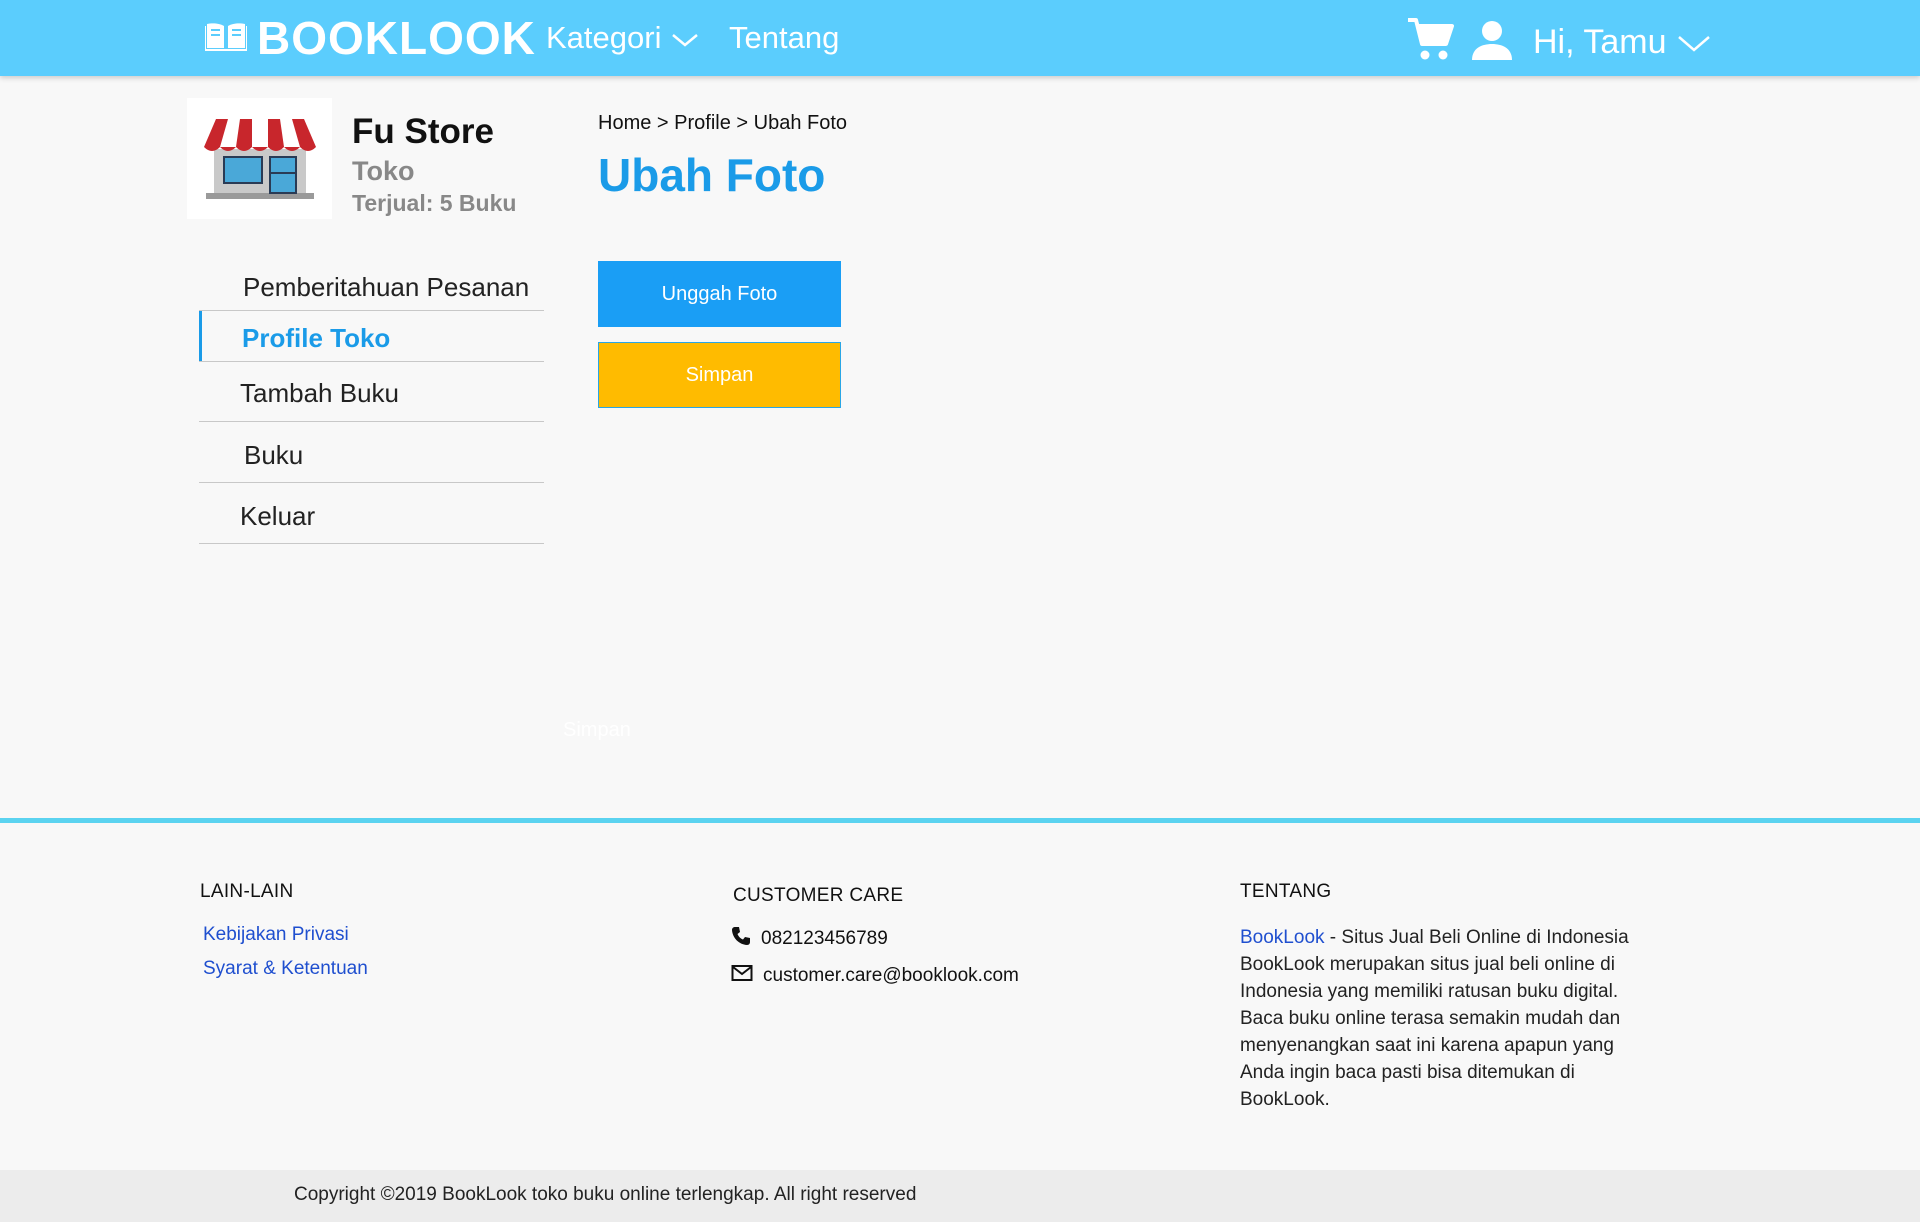  Describe the element at coordinates (316, 338) in the screenshot. I see `sidebar-item-label: Profile Toko` at that location.